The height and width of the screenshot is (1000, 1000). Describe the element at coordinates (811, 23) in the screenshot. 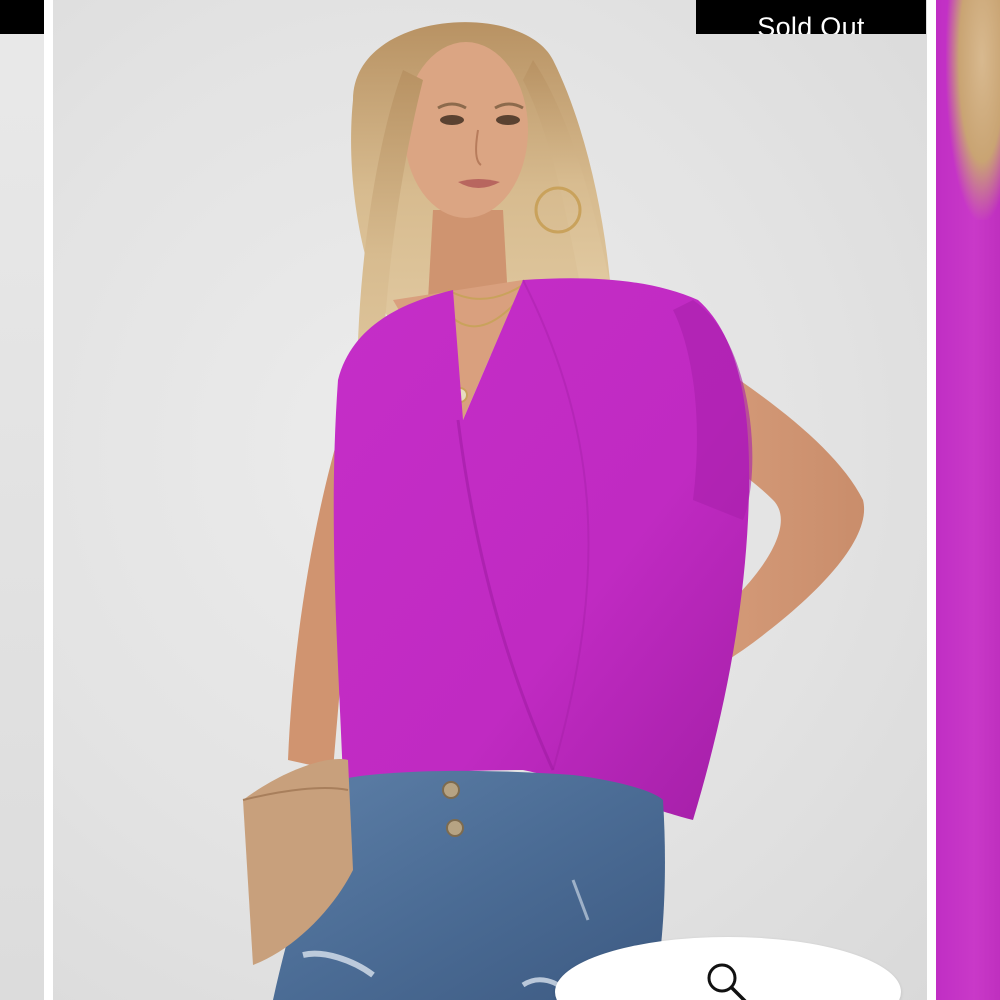

I see `sold-out-badge-label: Sold Out` at that location.